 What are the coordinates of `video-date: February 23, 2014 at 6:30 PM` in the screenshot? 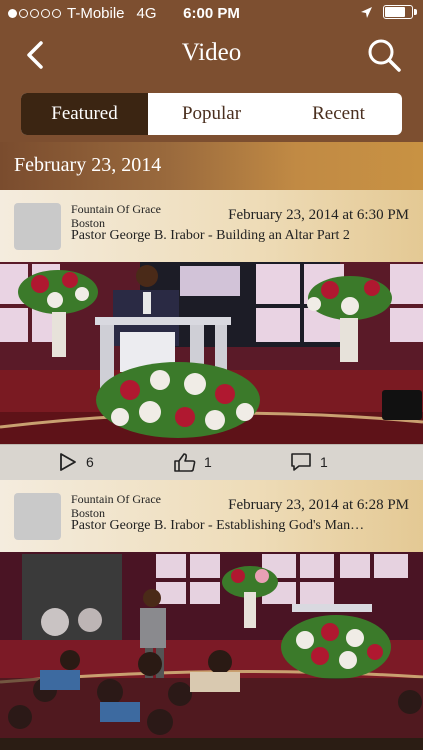 It's located at (318, 215).